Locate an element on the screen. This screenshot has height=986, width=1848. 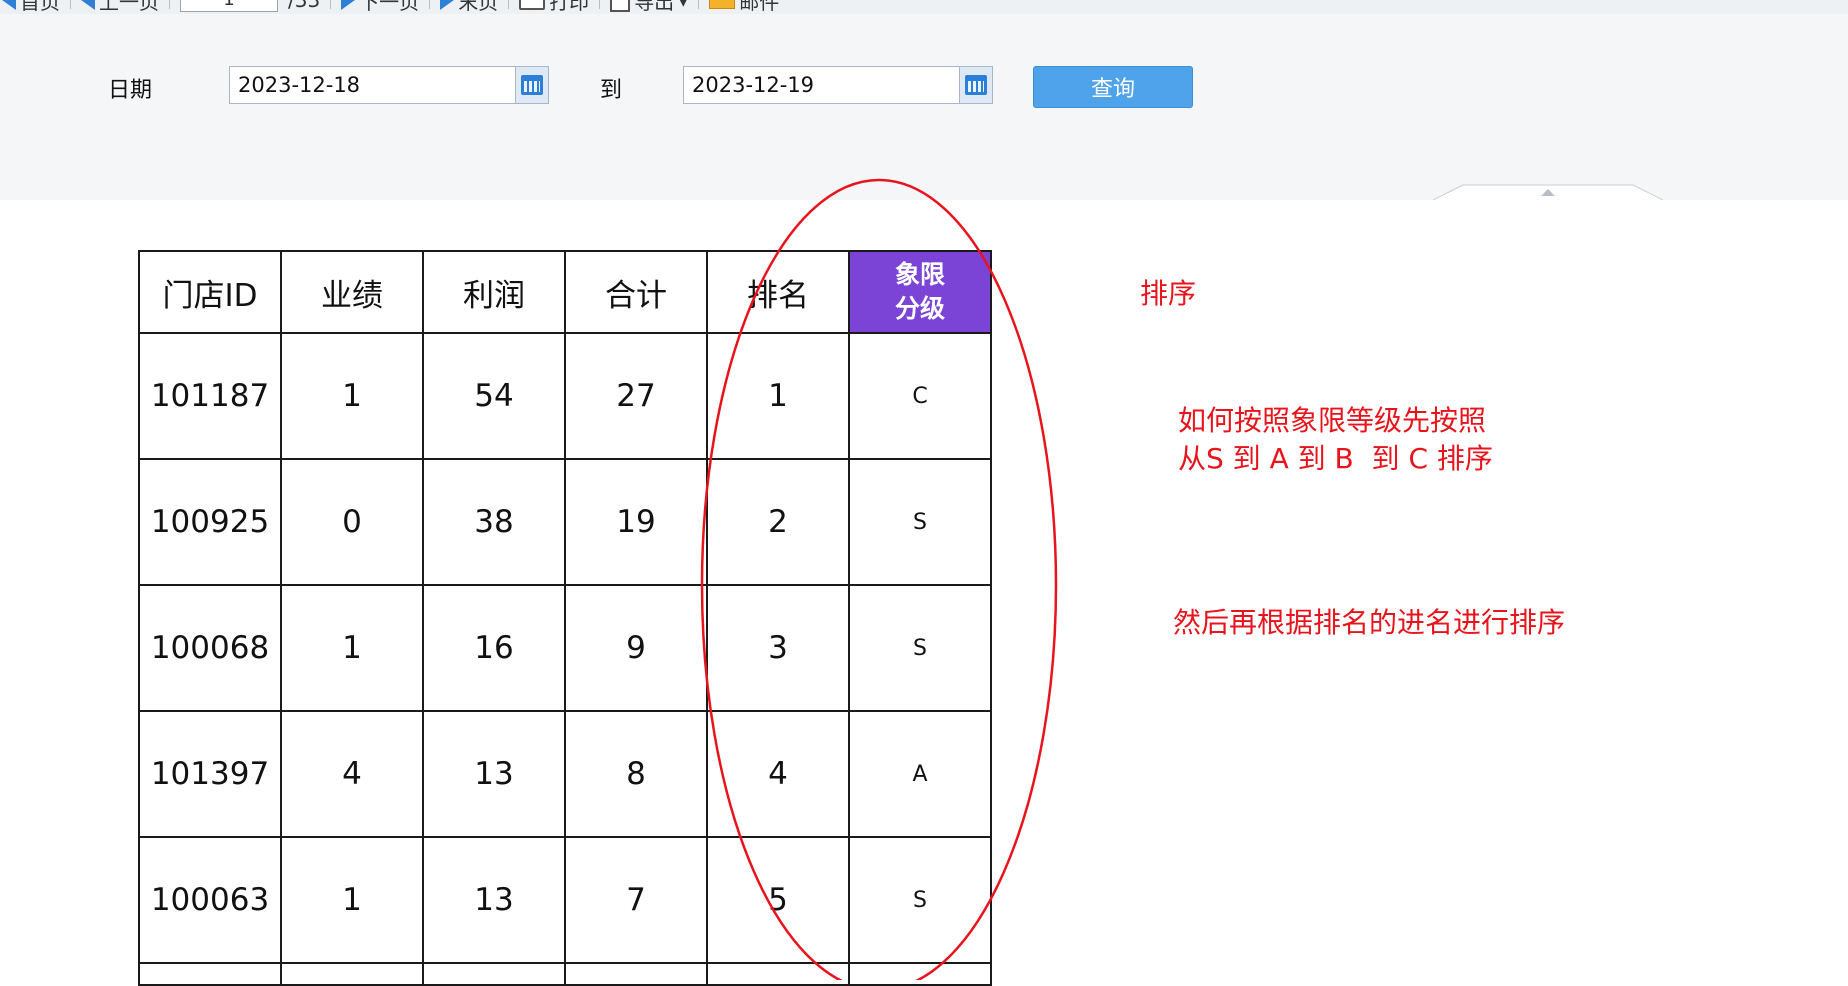
export-label: 导出 is located at coordinates (654, 7).